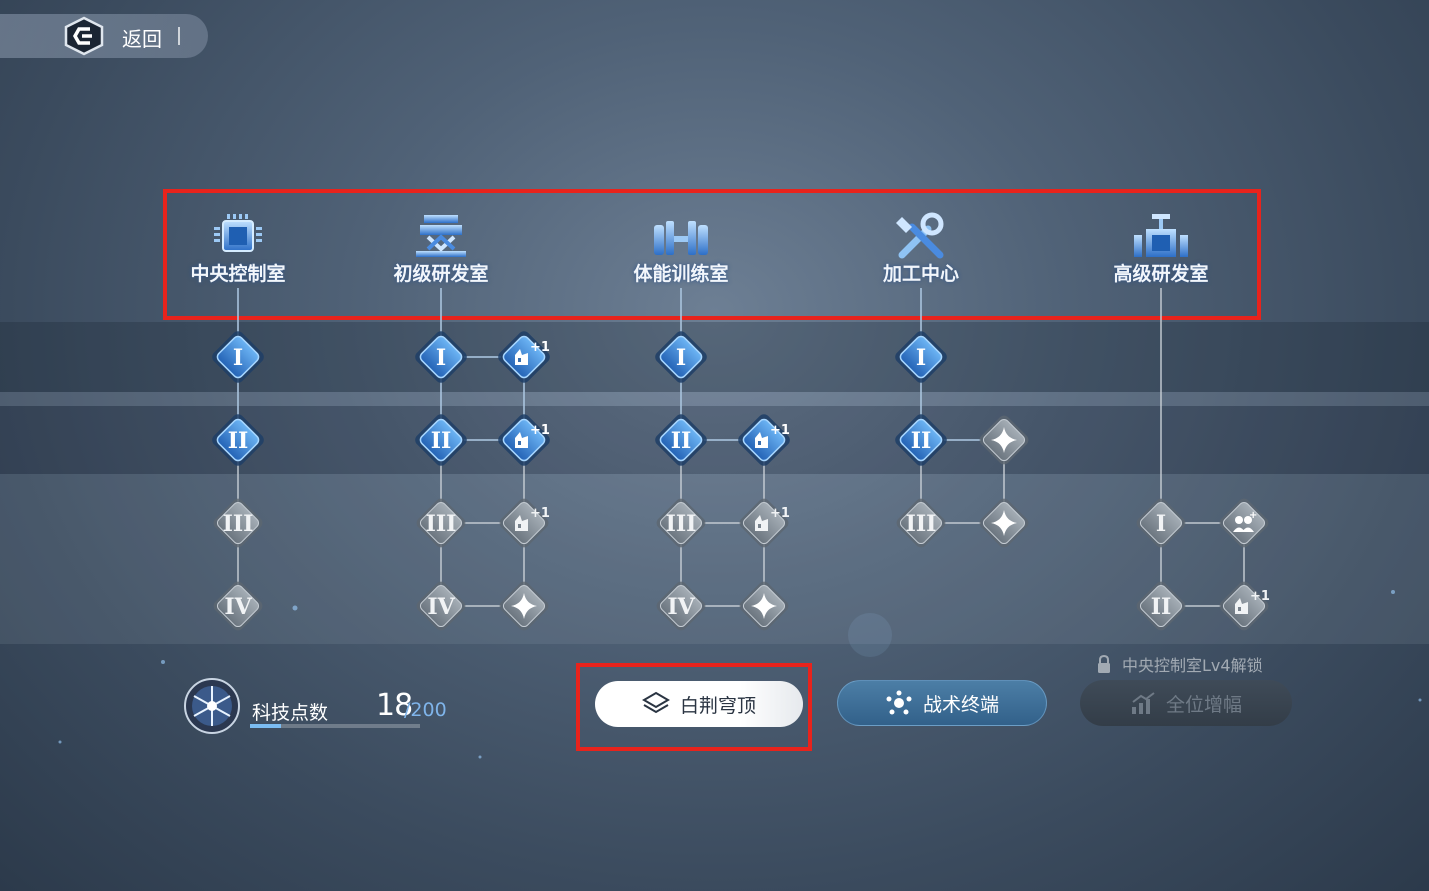  I want to click on tech-node-central-2: II, so click(238, 440).